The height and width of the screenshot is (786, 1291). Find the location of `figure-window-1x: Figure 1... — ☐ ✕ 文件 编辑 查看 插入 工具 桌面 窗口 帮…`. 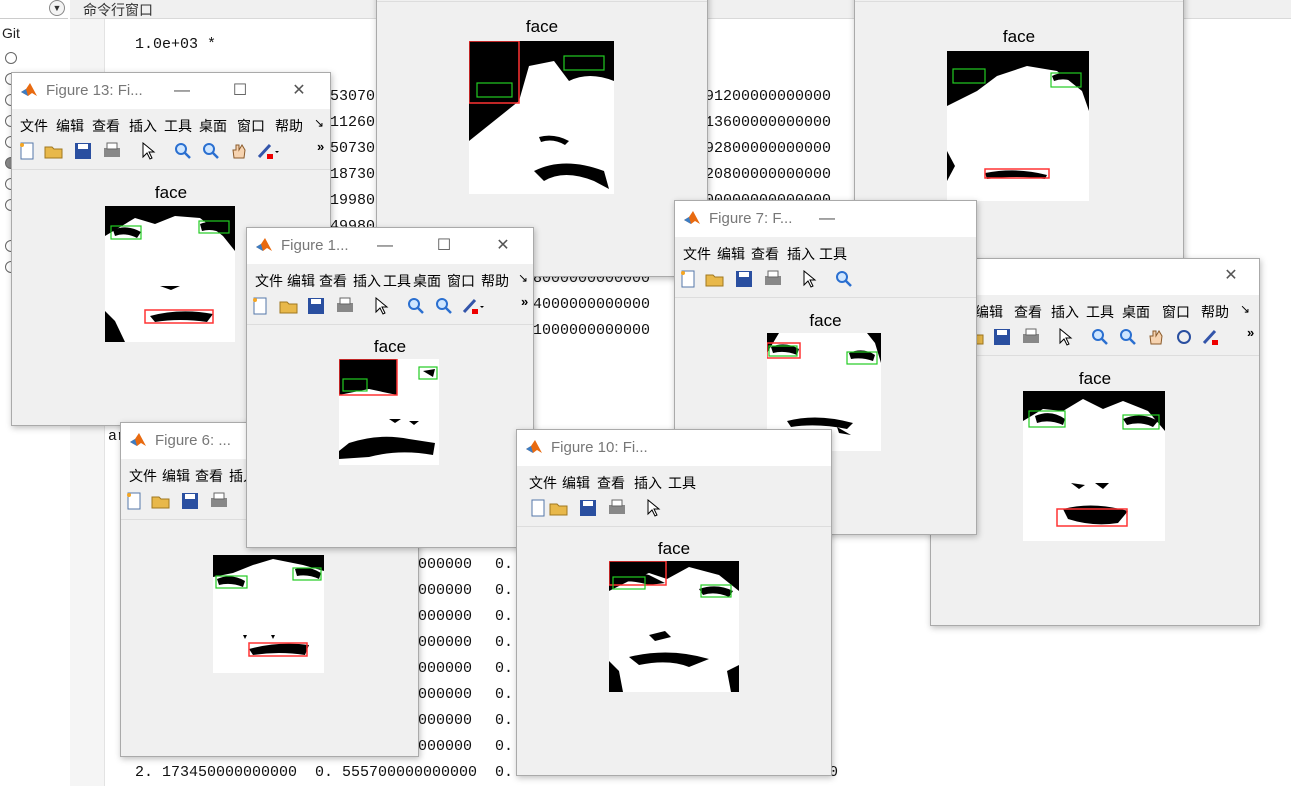

figure-window-1x: Figure 1... — ☐ ✕ 文件 编辑 查看 插入 工具 桌面 窗口 帮… is located at coordinates (390, 387).